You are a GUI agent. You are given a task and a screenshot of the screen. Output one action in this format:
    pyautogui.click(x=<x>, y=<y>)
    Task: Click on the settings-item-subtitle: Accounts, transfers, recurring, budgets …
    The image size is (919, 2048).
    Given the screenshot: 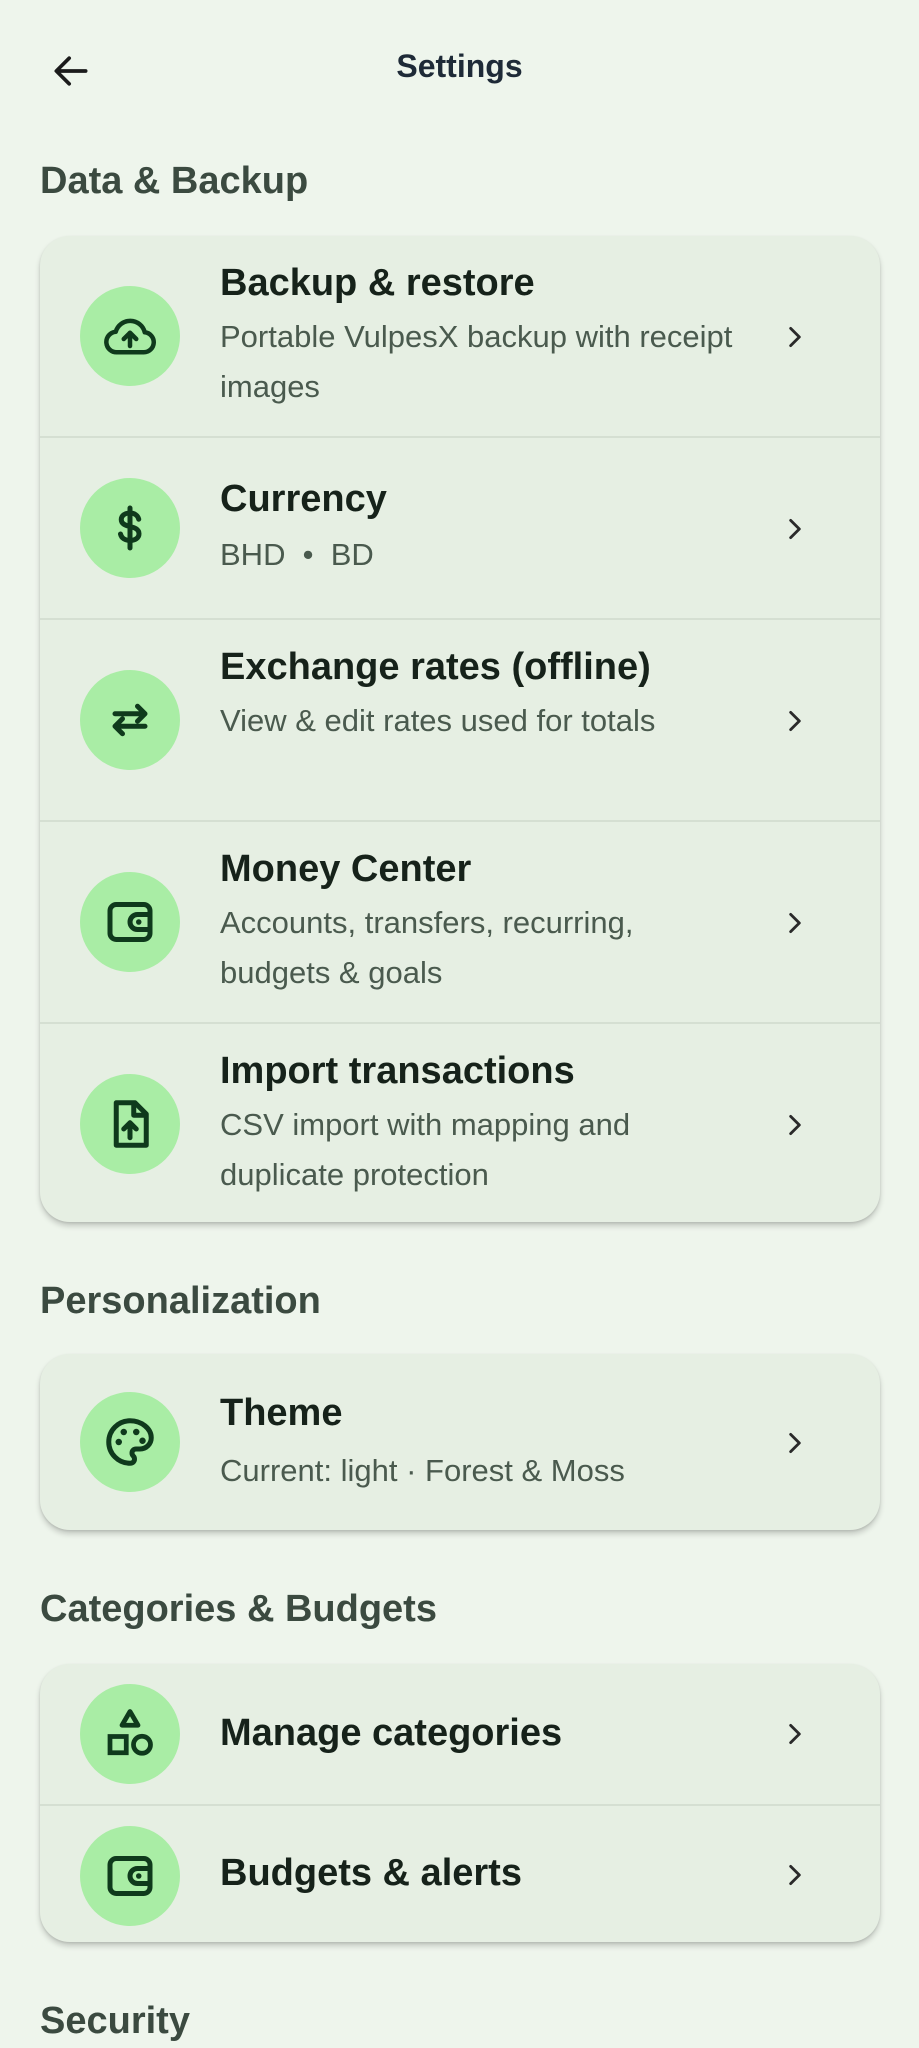 What is the action you would take?
    pyautogui.click(x=427, y=947)
    